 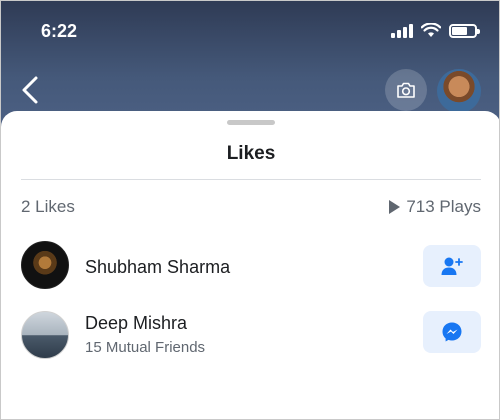 What do you see at coordinates (459, 91) in the screenshot?
I see `profile-avatar` at bounding box center [459, 91].